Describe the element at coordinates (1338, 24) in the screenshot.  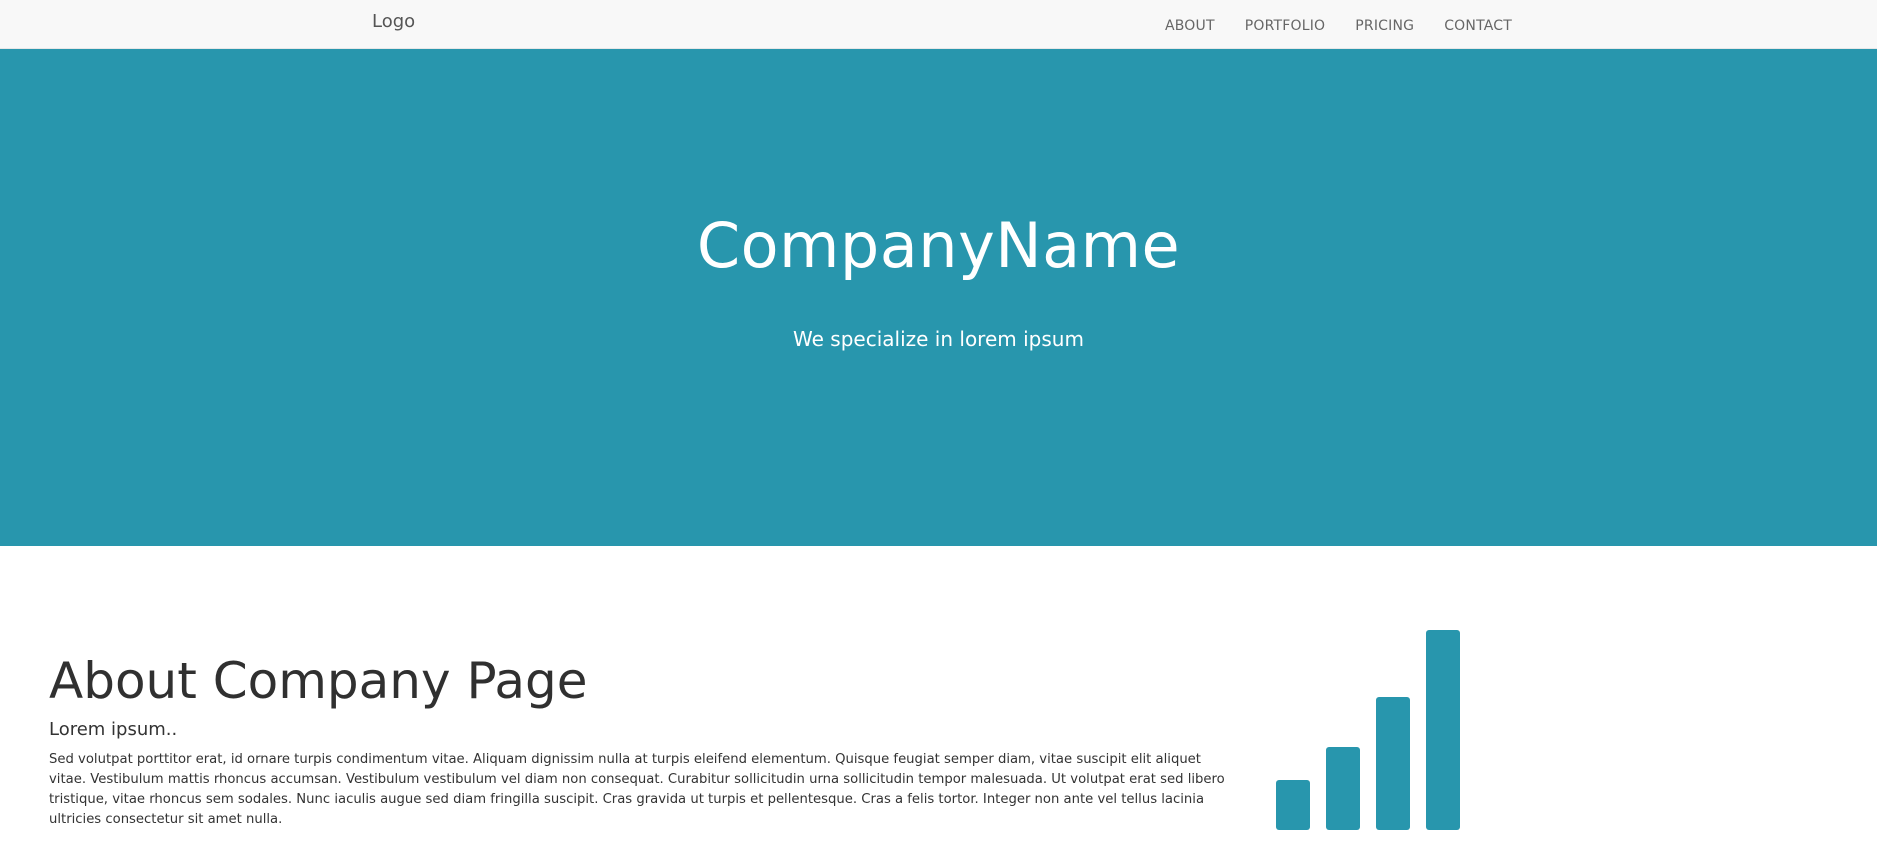
I see `nav-menu: ABOUT PORTFOLIO PRICING CONTACT` at that location.